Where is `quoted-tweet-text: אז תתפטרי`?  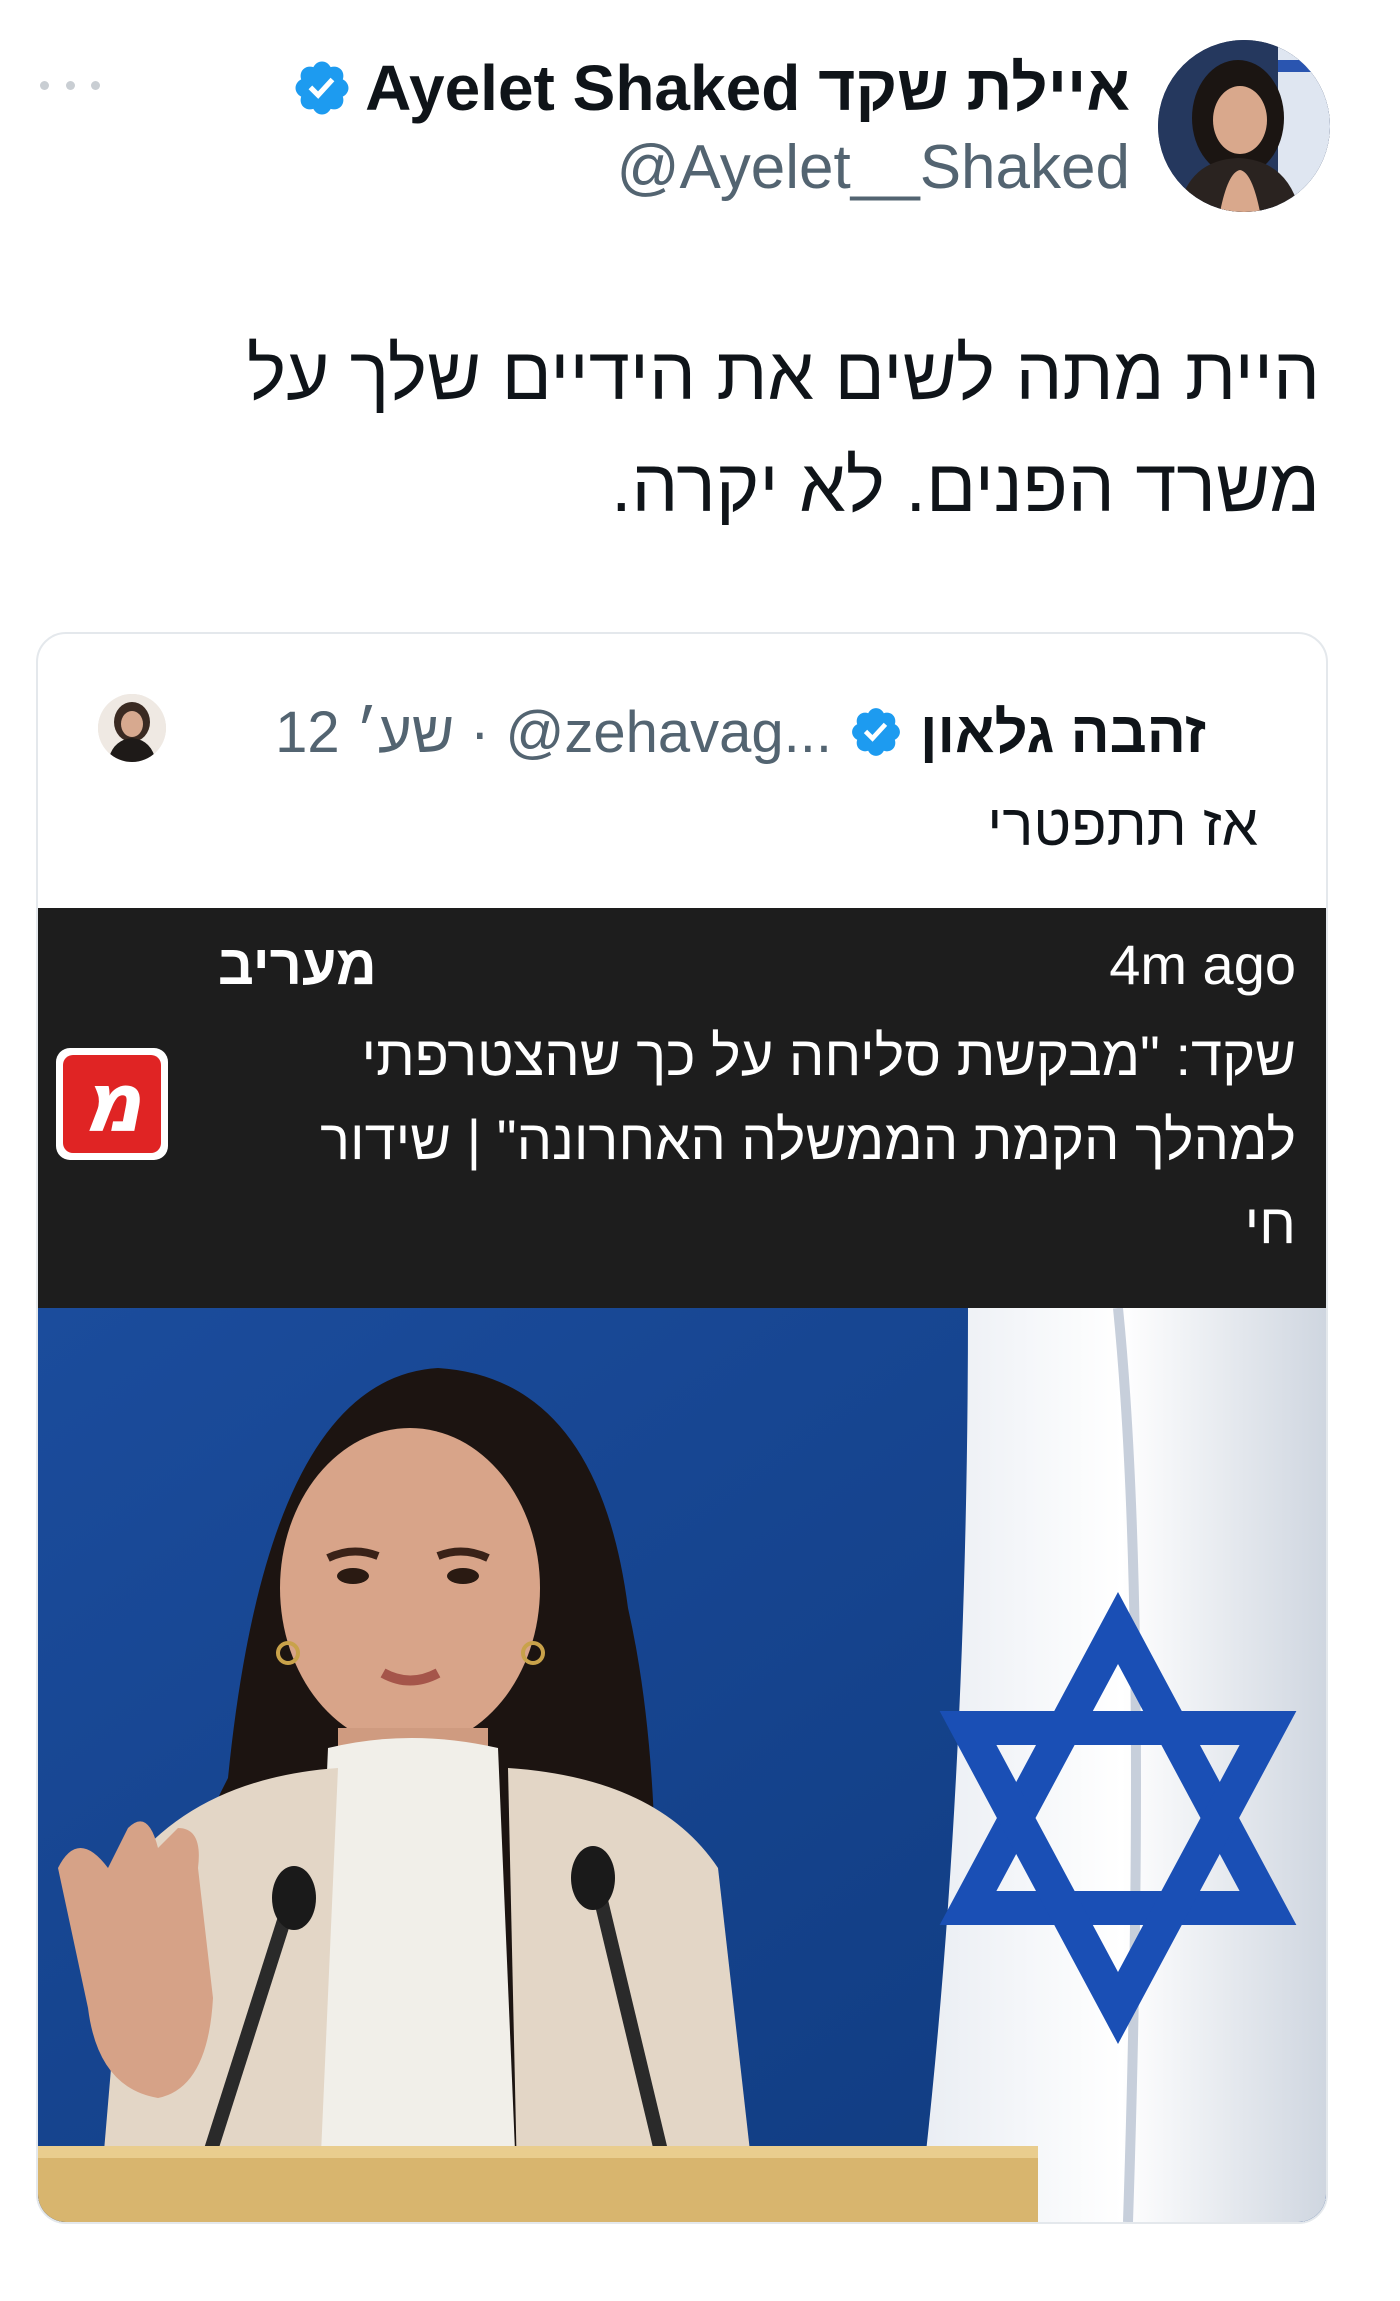 quoted-tweet-text: אז תתפטרי is located at coordinates (1122, 825).